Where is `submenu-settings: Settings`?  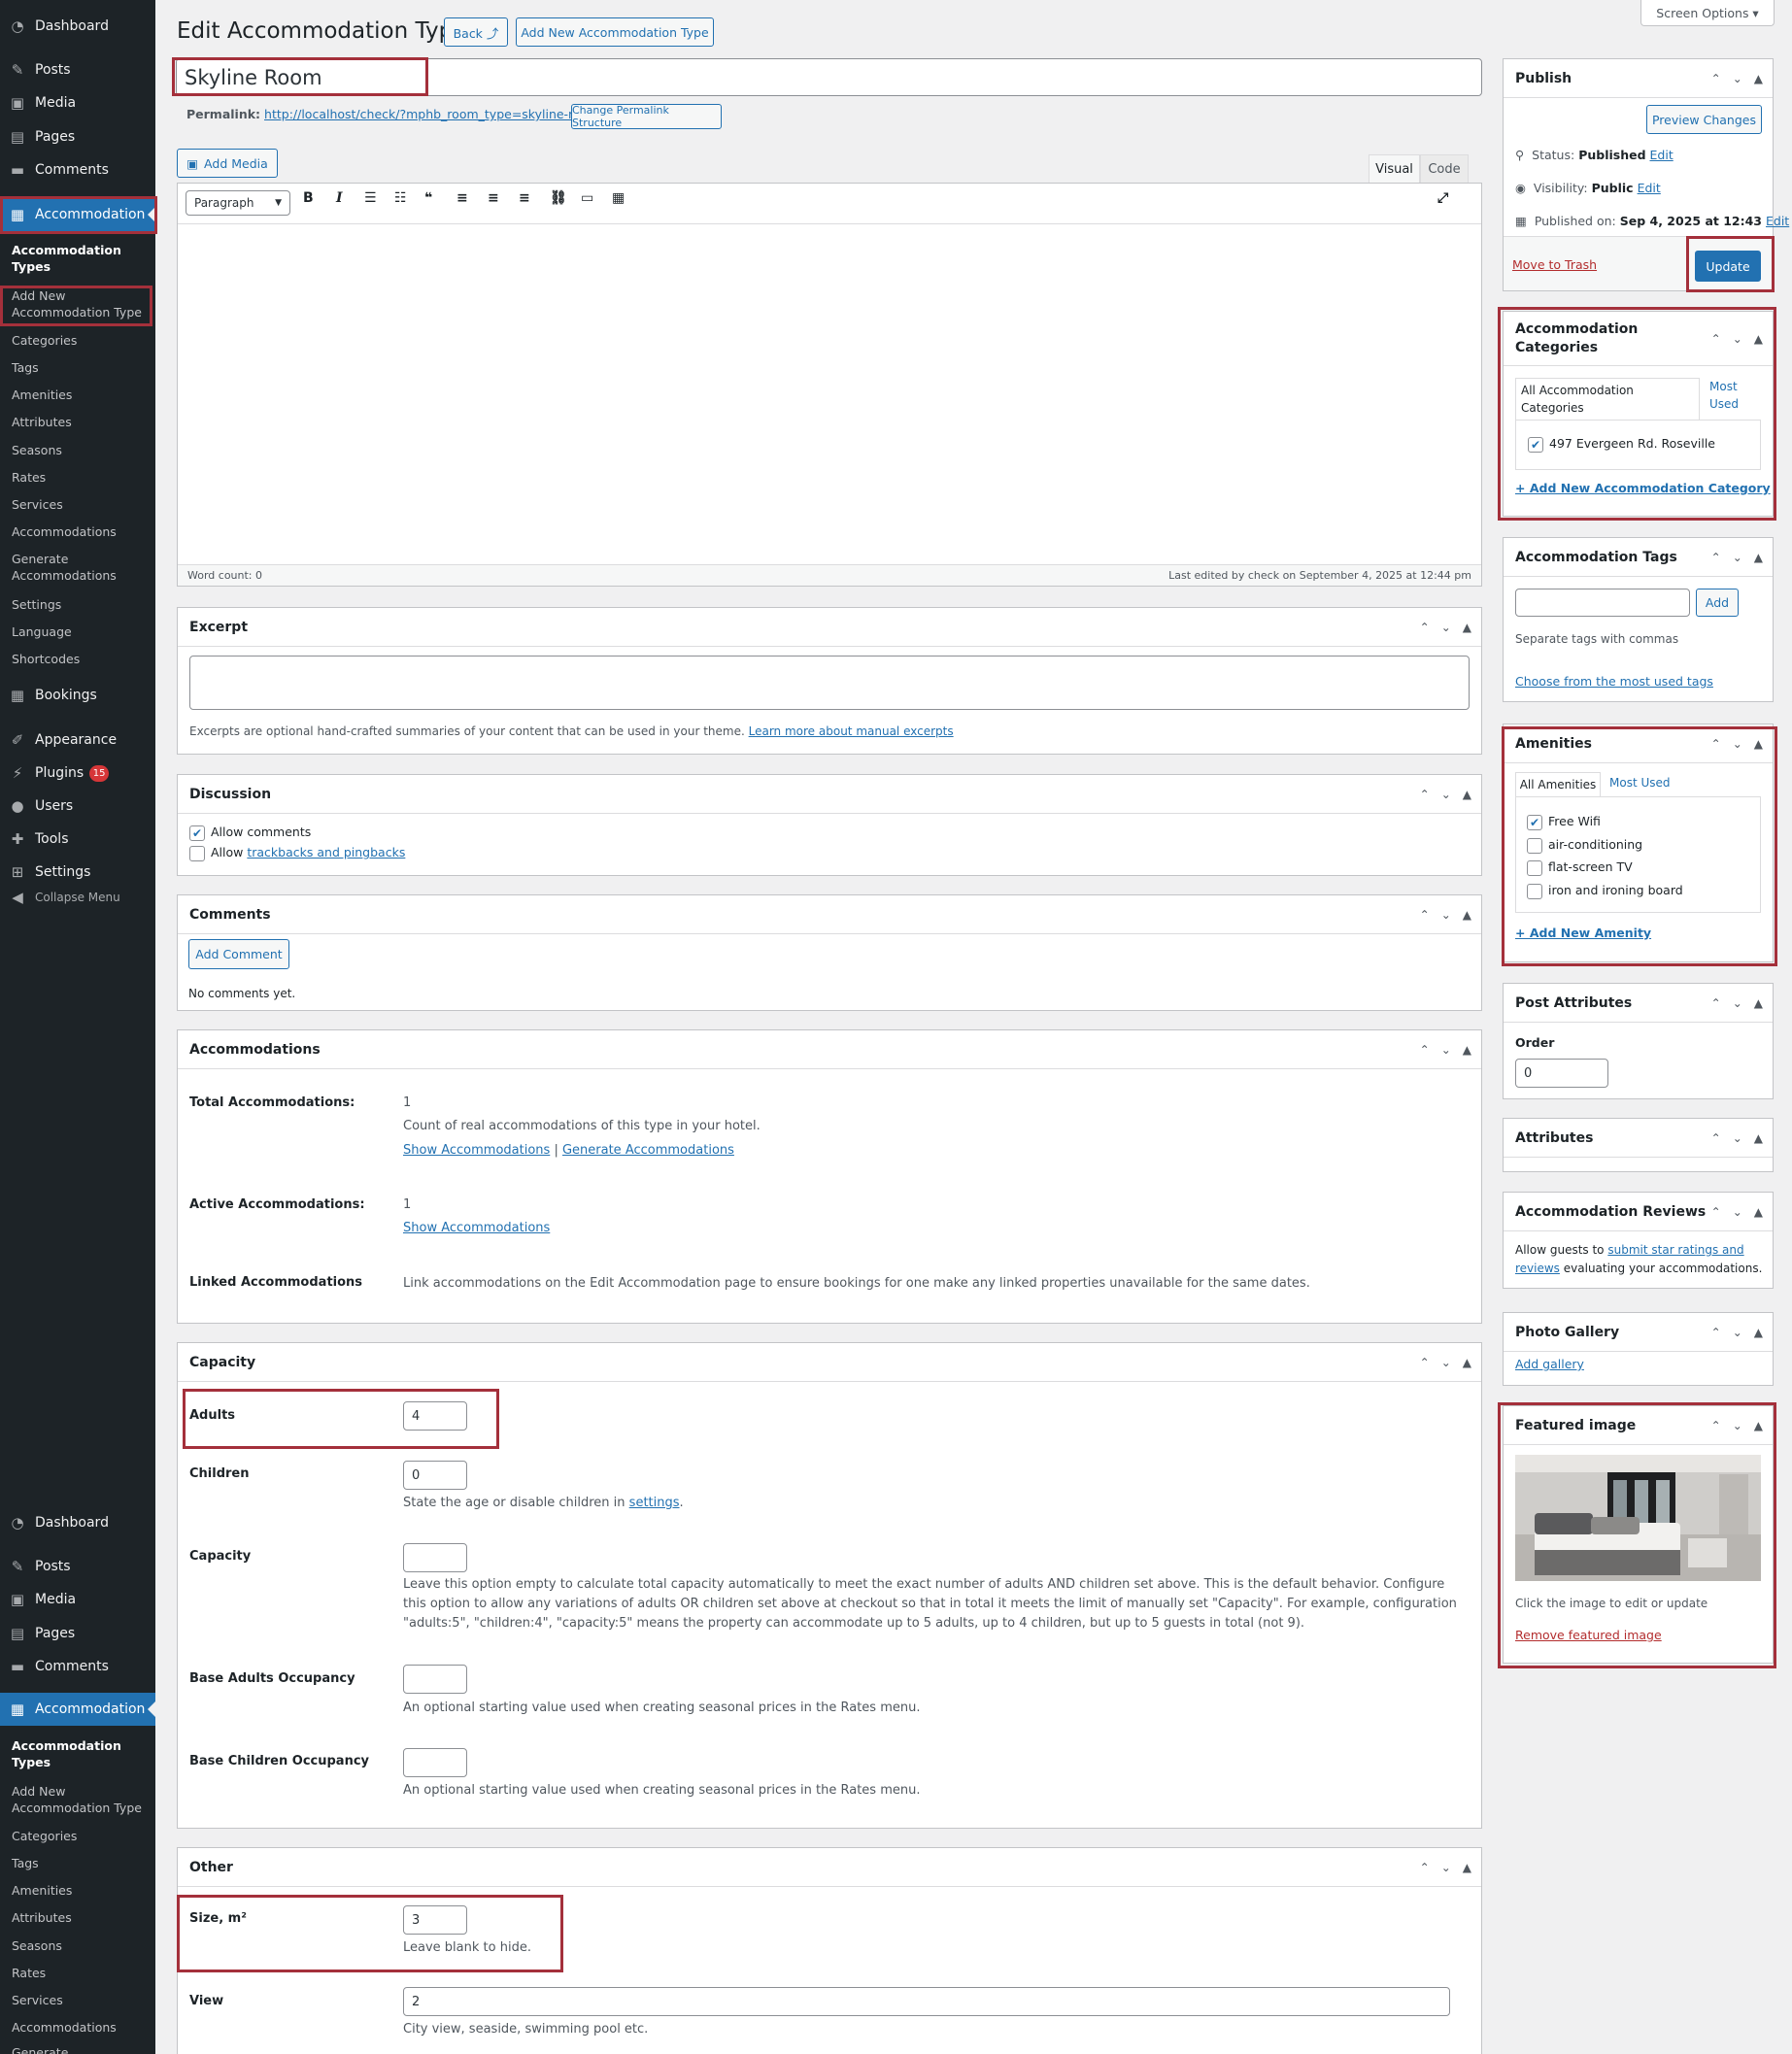 submenu-settings: Settings is located at coordinates (77, 604).